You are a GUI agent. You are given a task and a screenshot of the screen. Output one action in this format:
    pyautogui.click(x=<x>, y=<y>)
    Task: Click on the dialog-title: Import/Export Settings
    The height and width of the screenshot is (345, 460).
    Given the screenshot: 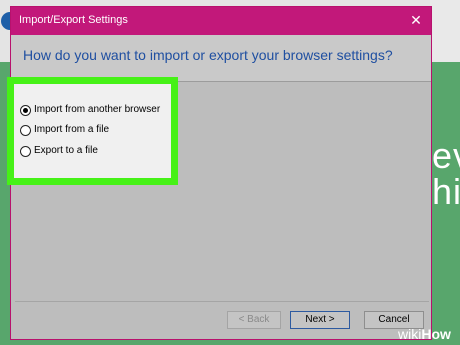 What is the action you would take?
    pyautogui.click(x=73, y=20)
    